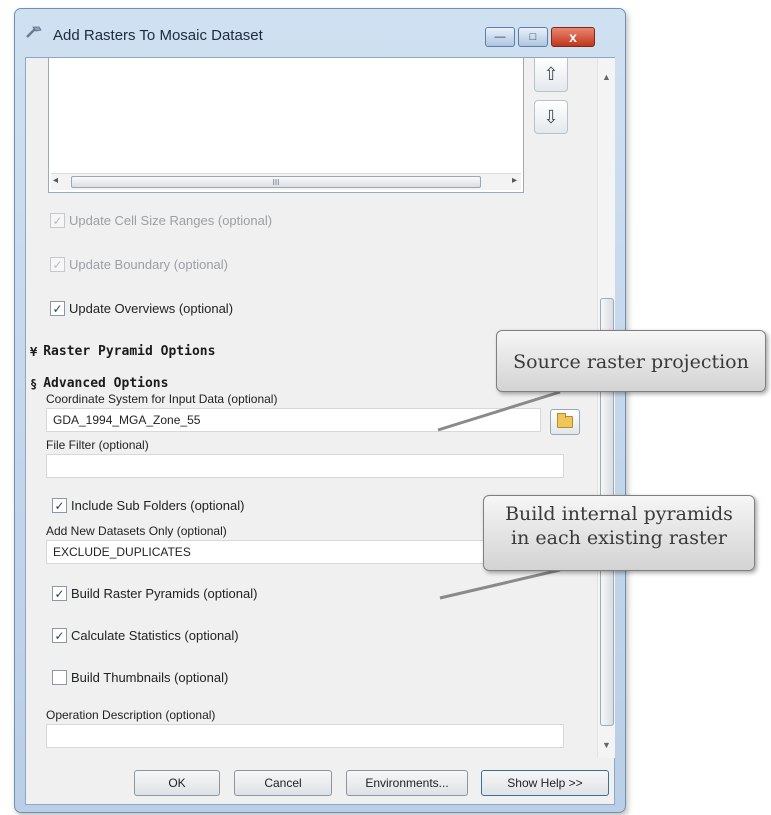  I want to click on advanced-options-label: Advanced Options, so click(106, 383).